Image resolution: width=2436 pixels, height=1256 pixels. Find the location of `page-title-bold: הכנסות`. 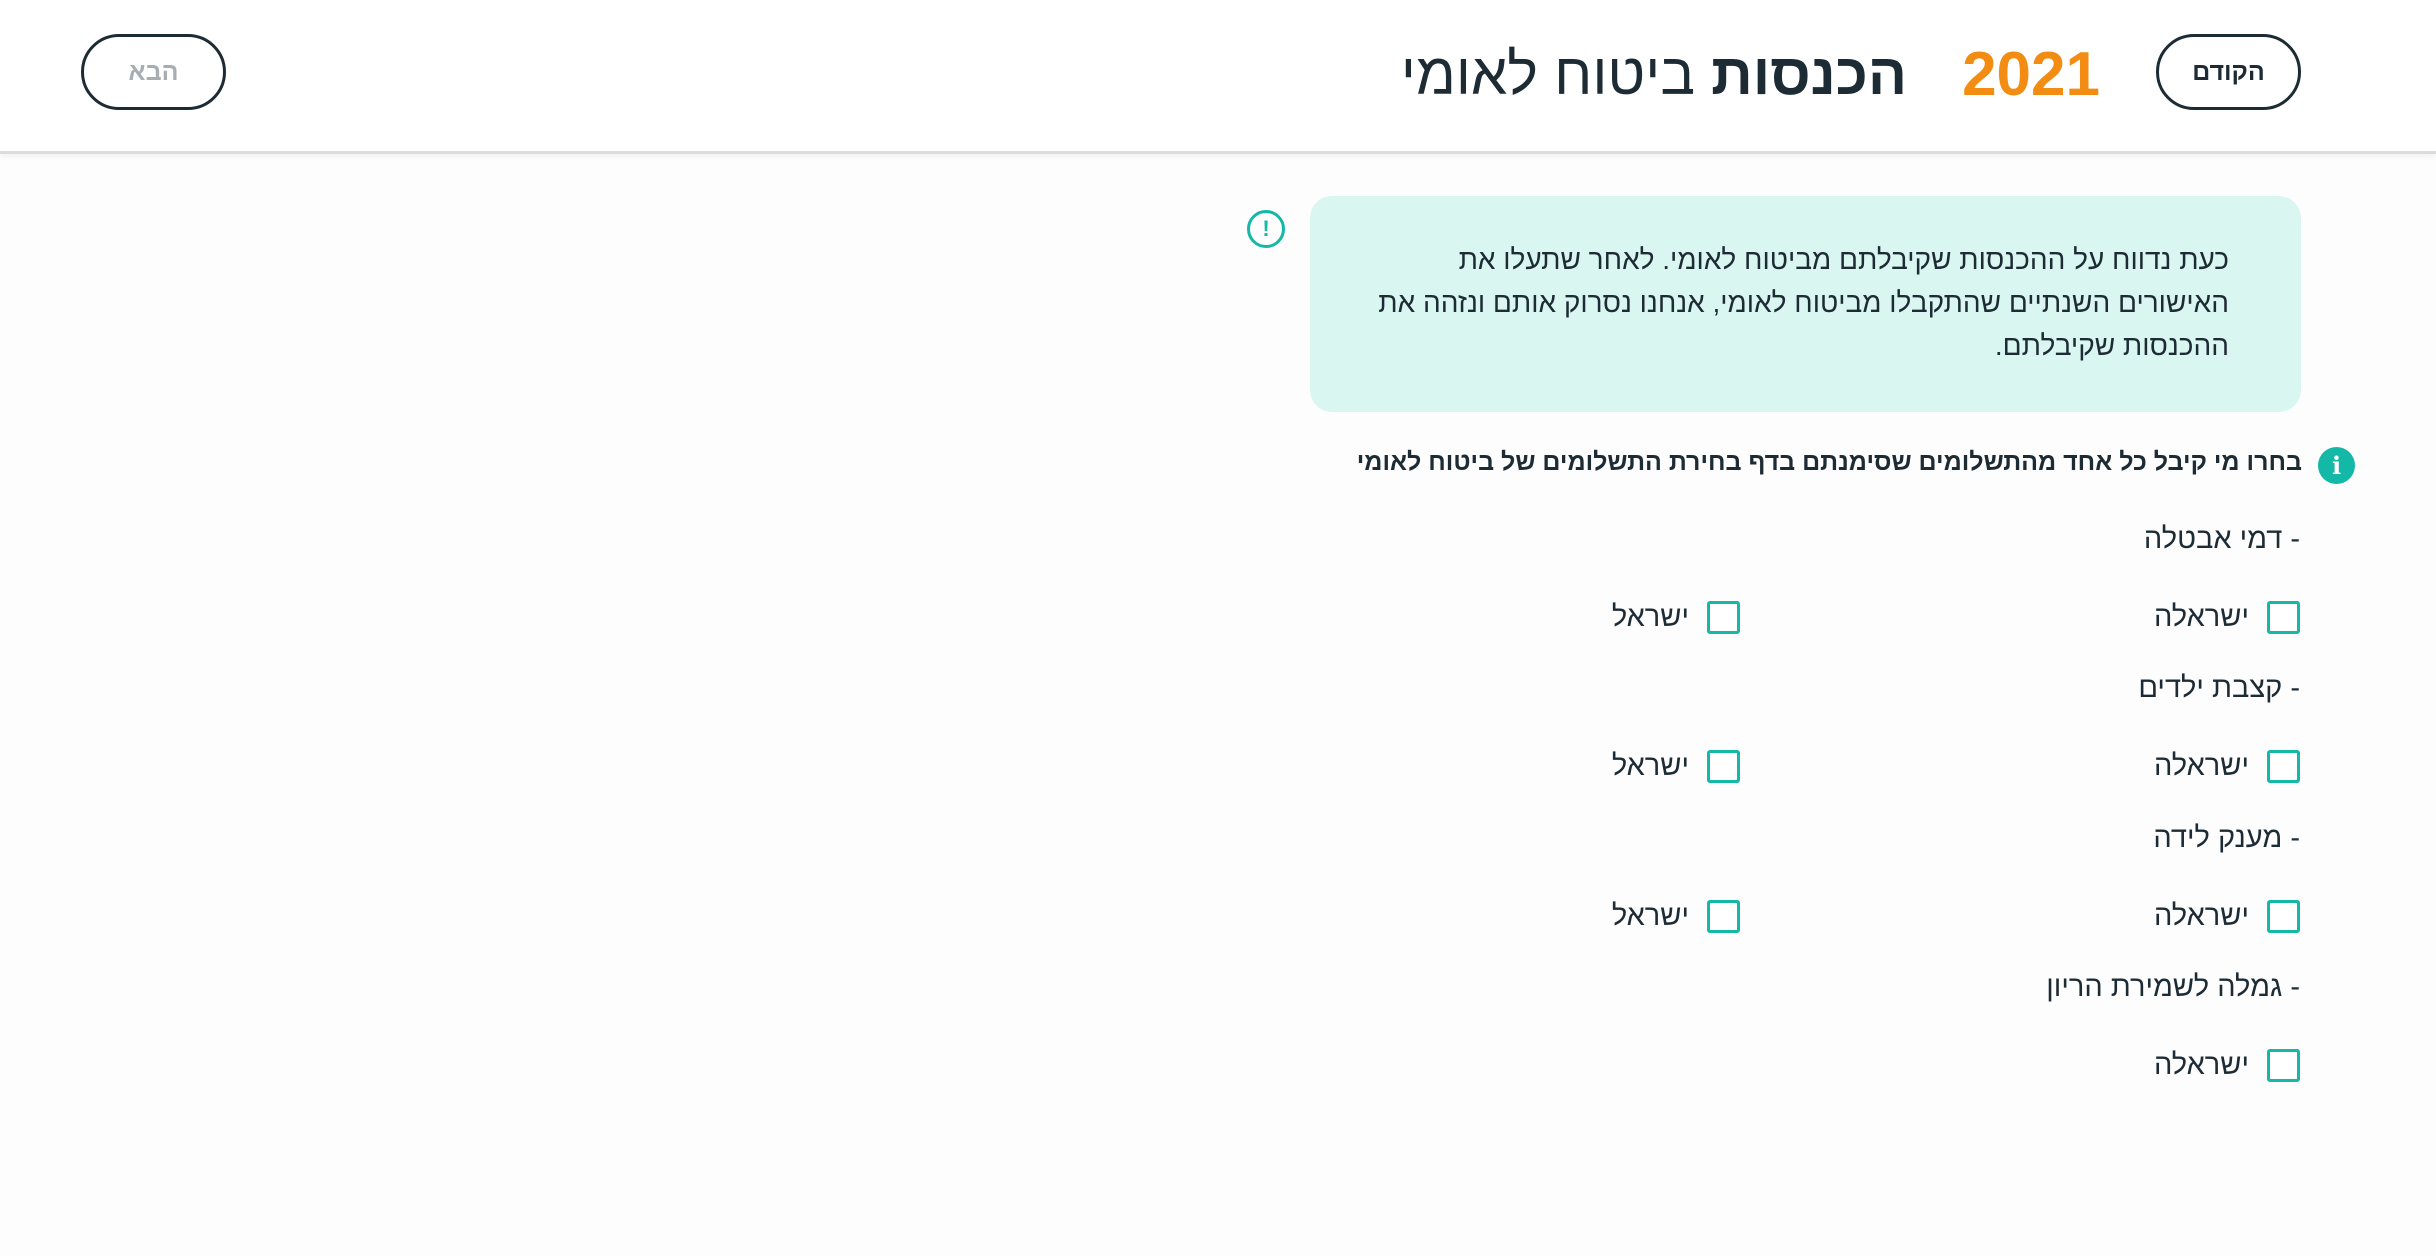

page-title-bold: הכנסות is located at coordinates (1809, 74).